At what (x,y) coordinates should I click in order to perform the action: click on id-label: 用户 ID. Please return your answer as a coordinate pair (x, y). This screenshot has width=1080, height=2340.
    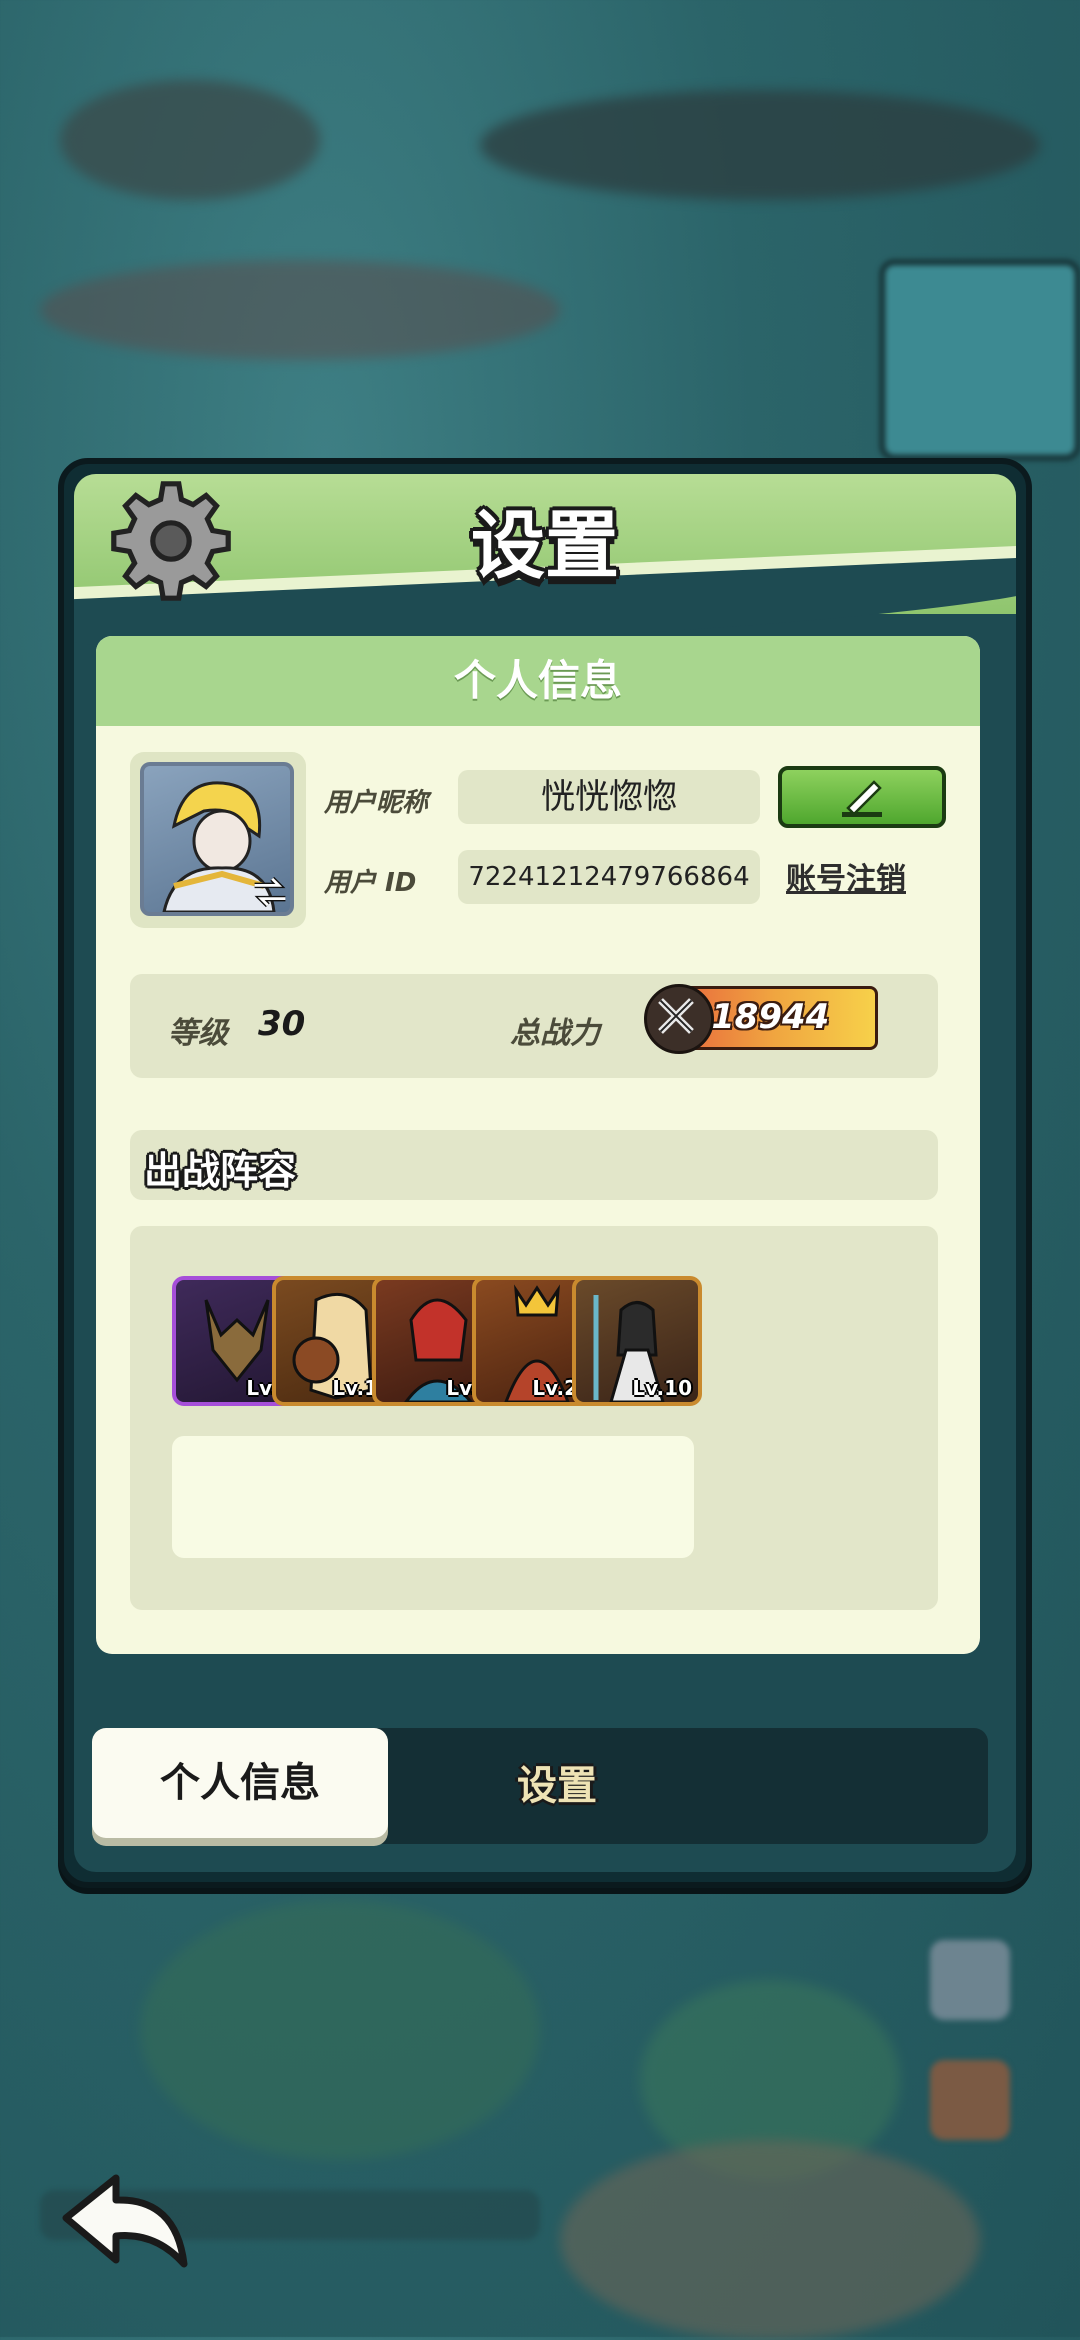
    Looking at the image, I should click on (370, 883).